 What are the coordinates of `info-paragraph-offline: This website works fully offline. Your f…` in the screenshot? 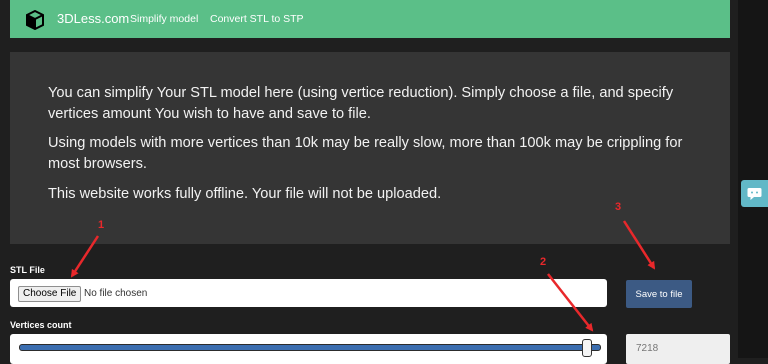 It's located at (245, 194).